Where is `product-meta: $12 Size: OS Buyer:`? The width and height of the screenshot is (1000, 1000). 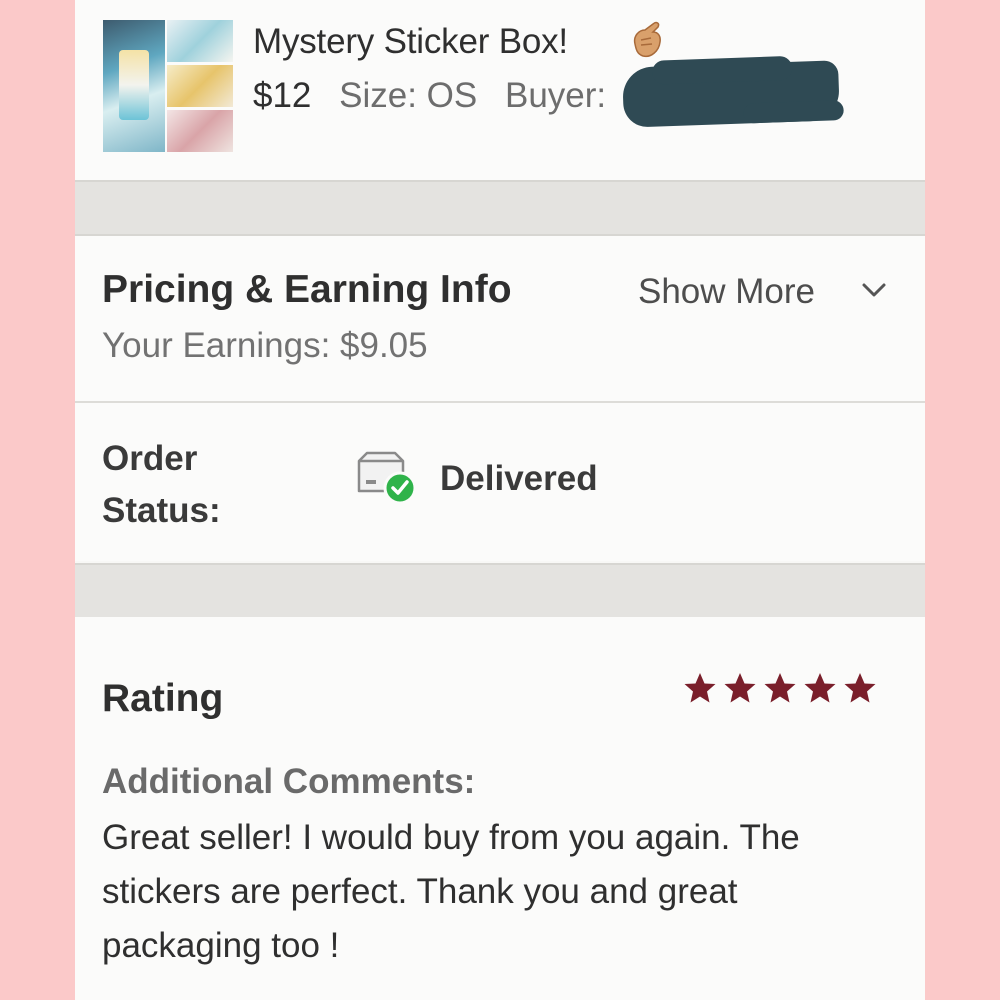
product-meta: $12 Size: OS Buyer: is located at coordinates (429, 96).